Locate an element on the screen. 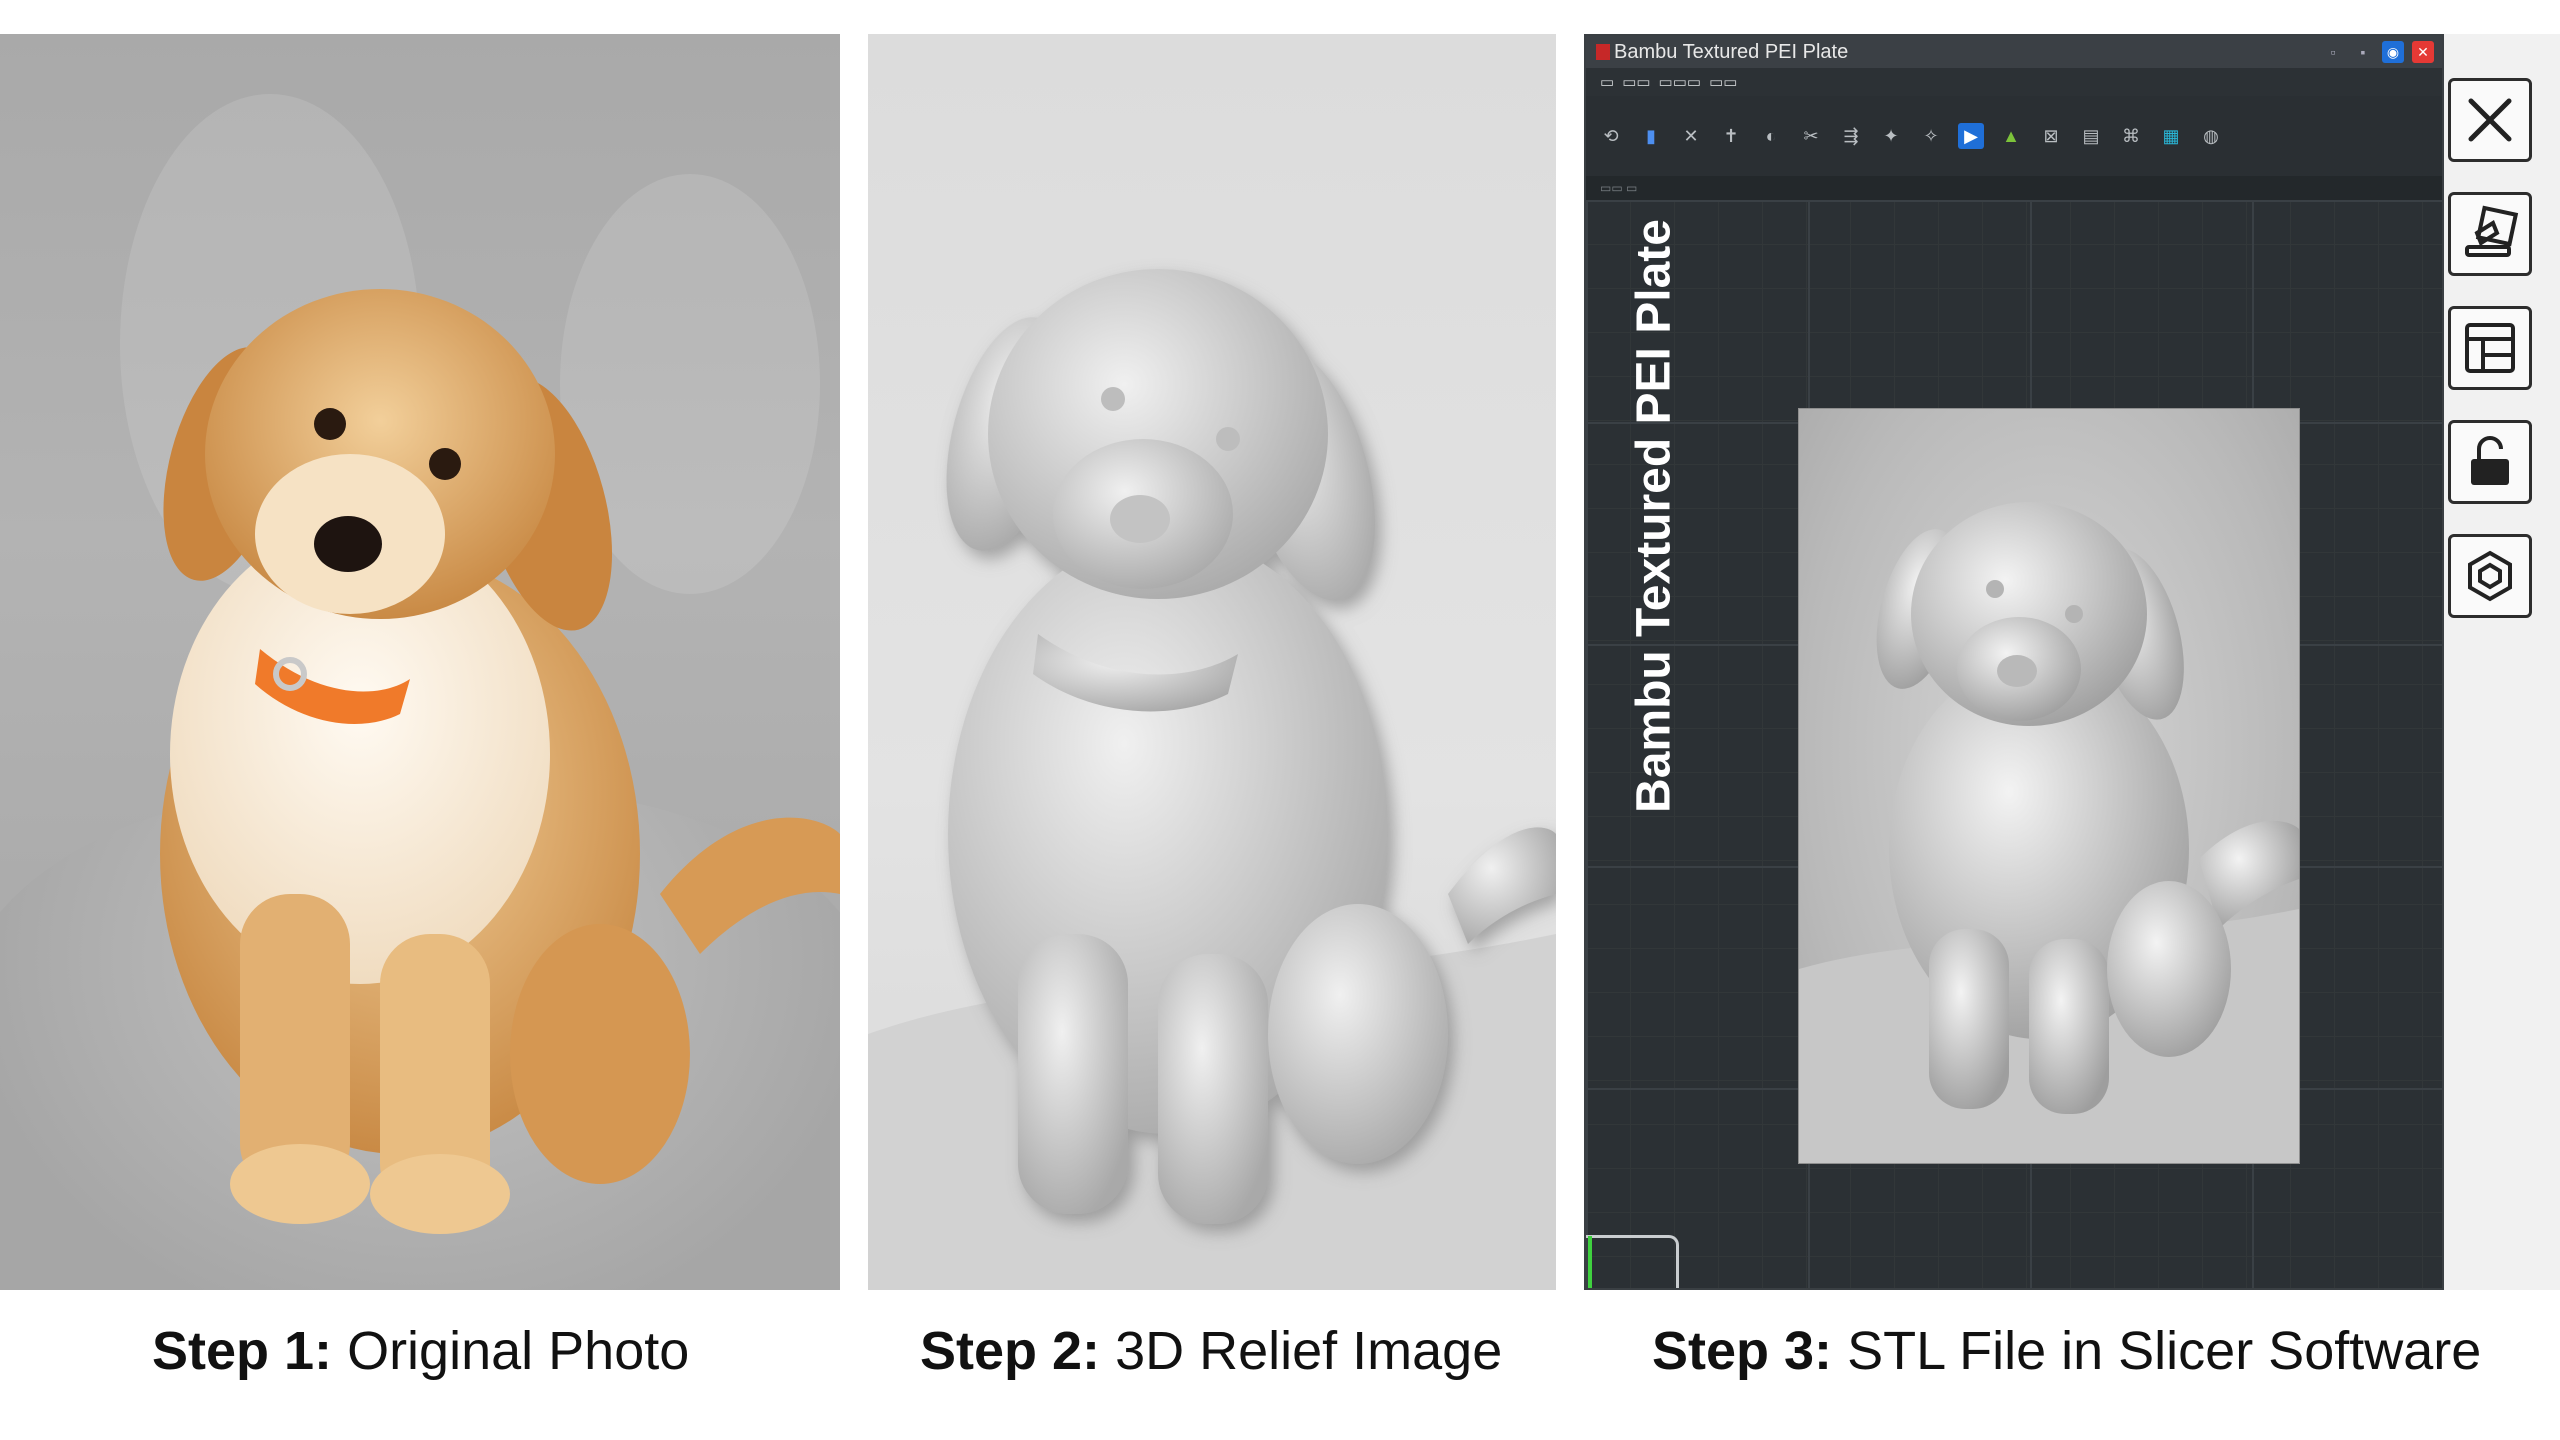  close-icon is located at coordinates (2490, 120).